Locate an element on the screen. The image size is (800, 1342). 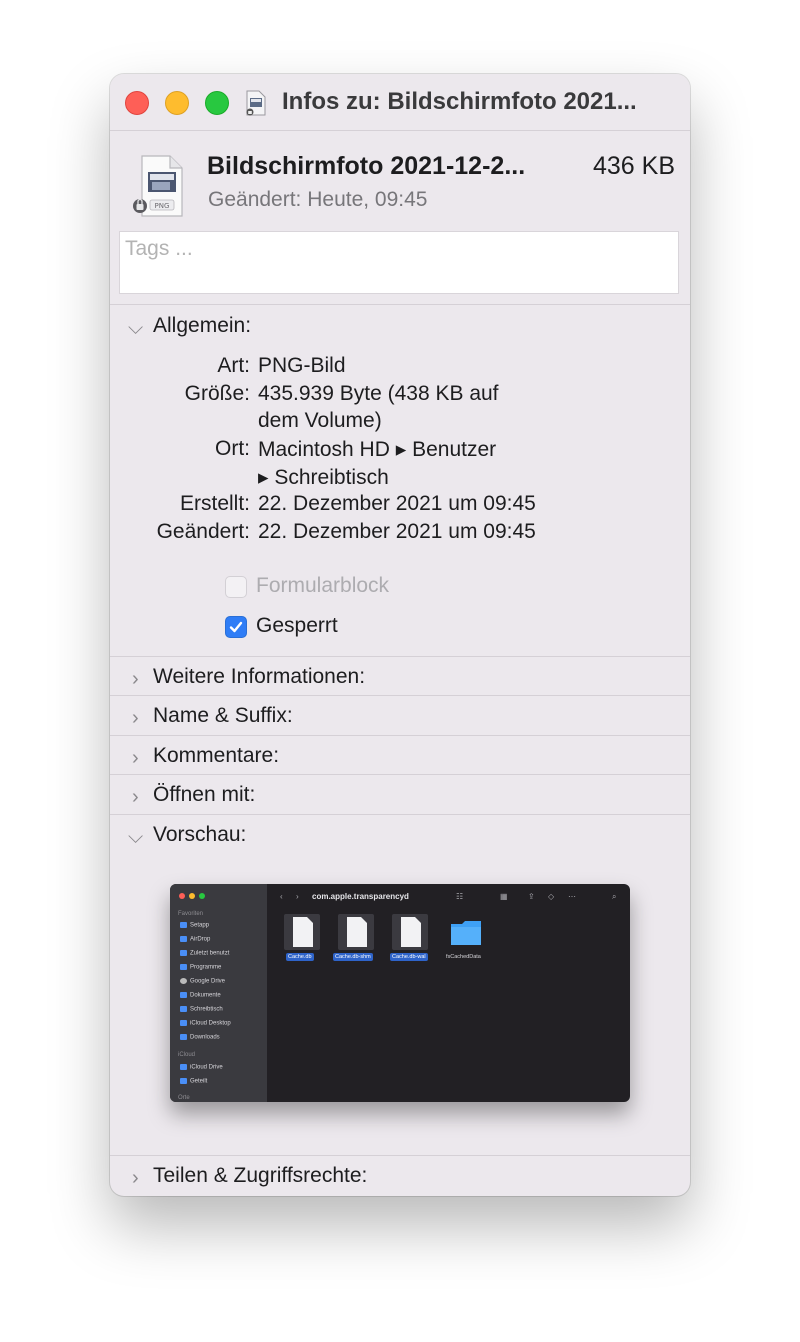
preview-sidebar-section: iCloud is located at coordinates (187, 1055).